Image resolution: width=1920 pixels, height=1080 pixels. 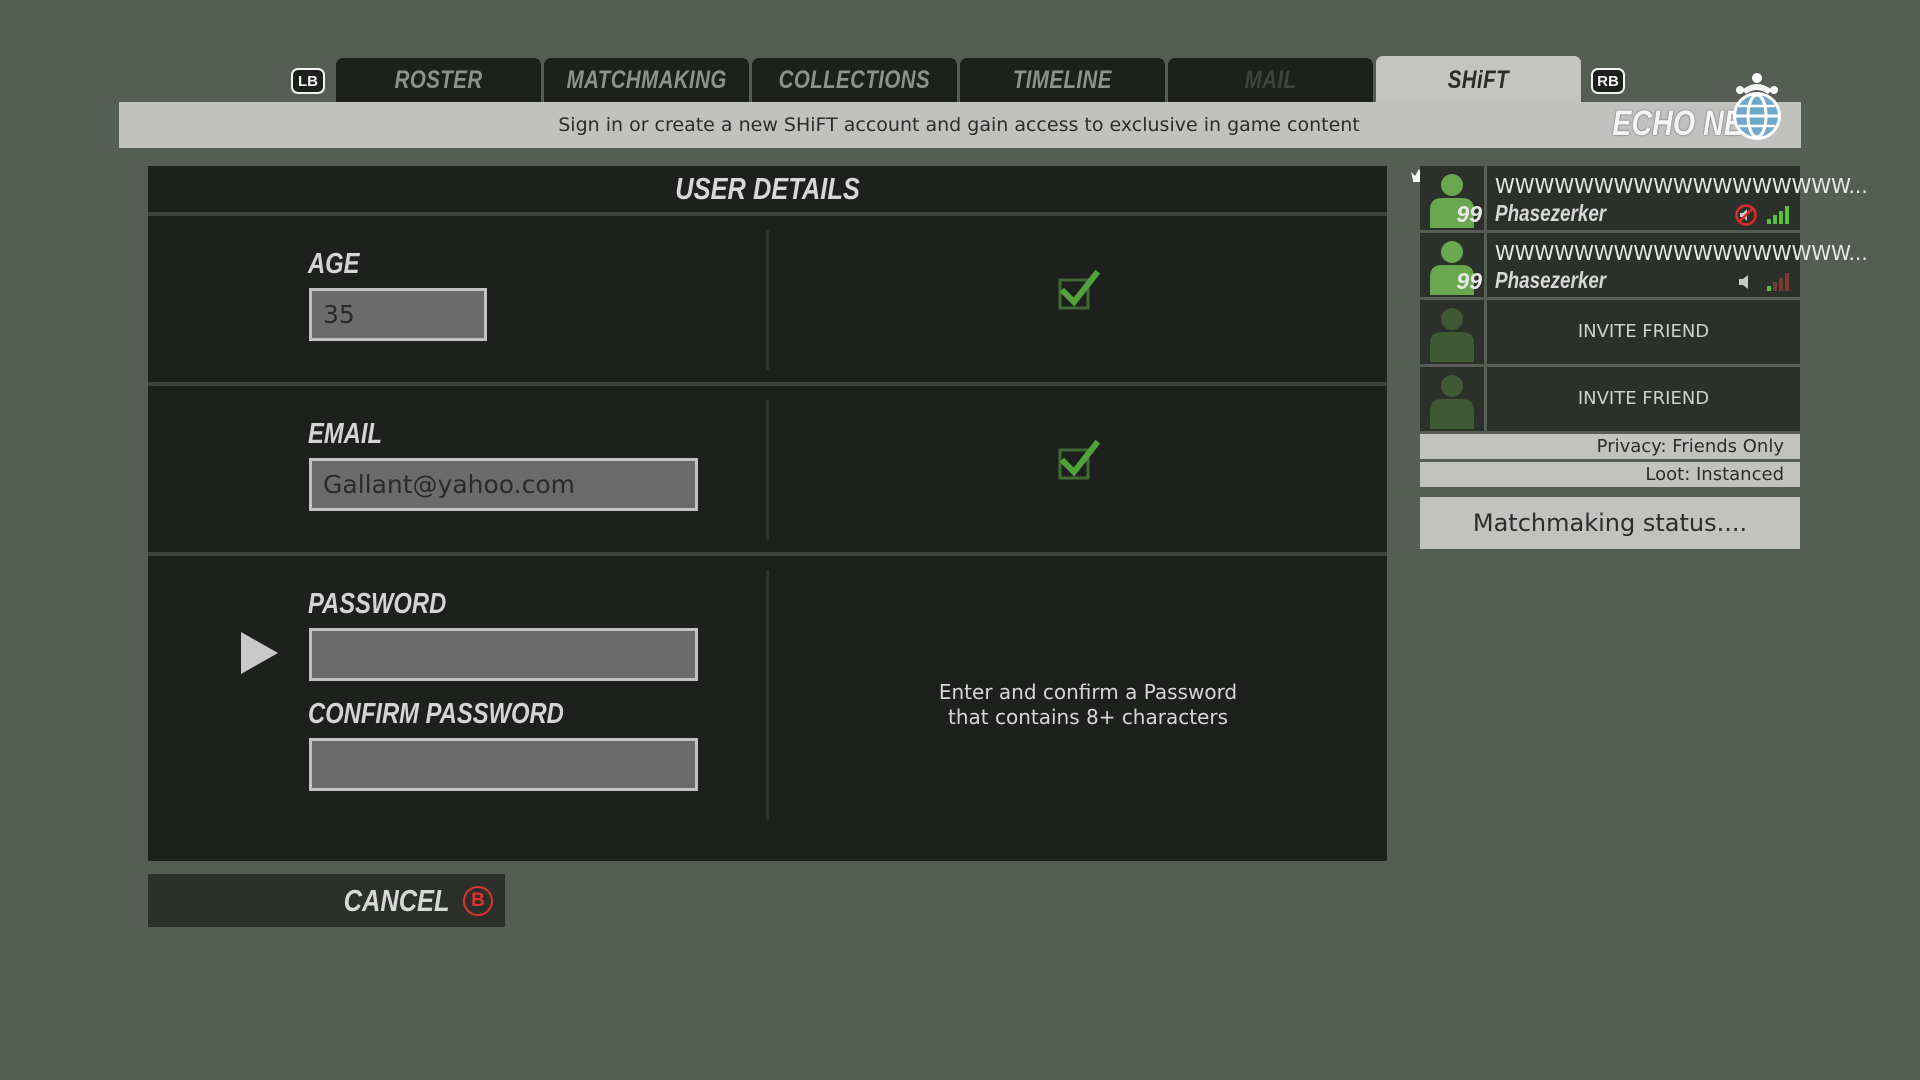 I want to click on muted-voice-icon, so click(x=1746, y=215).